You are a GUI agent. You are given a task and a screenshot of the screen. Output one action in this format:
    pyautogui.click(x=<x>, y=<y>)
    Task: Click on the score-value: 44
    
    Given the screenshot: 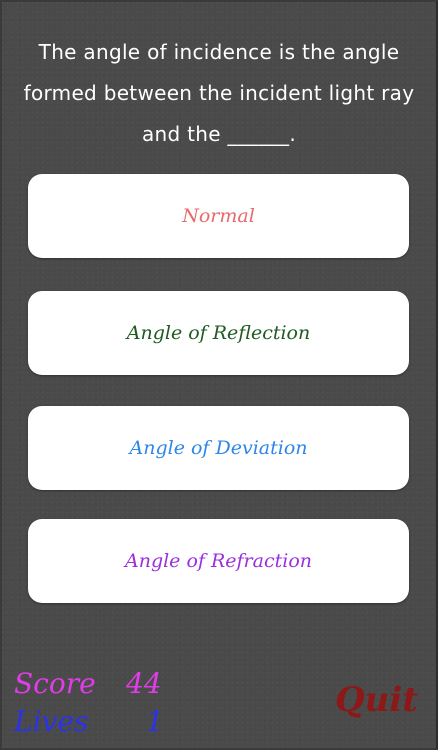 What is the action you would take?
    pyautogui.click(x=144, y=683)
    